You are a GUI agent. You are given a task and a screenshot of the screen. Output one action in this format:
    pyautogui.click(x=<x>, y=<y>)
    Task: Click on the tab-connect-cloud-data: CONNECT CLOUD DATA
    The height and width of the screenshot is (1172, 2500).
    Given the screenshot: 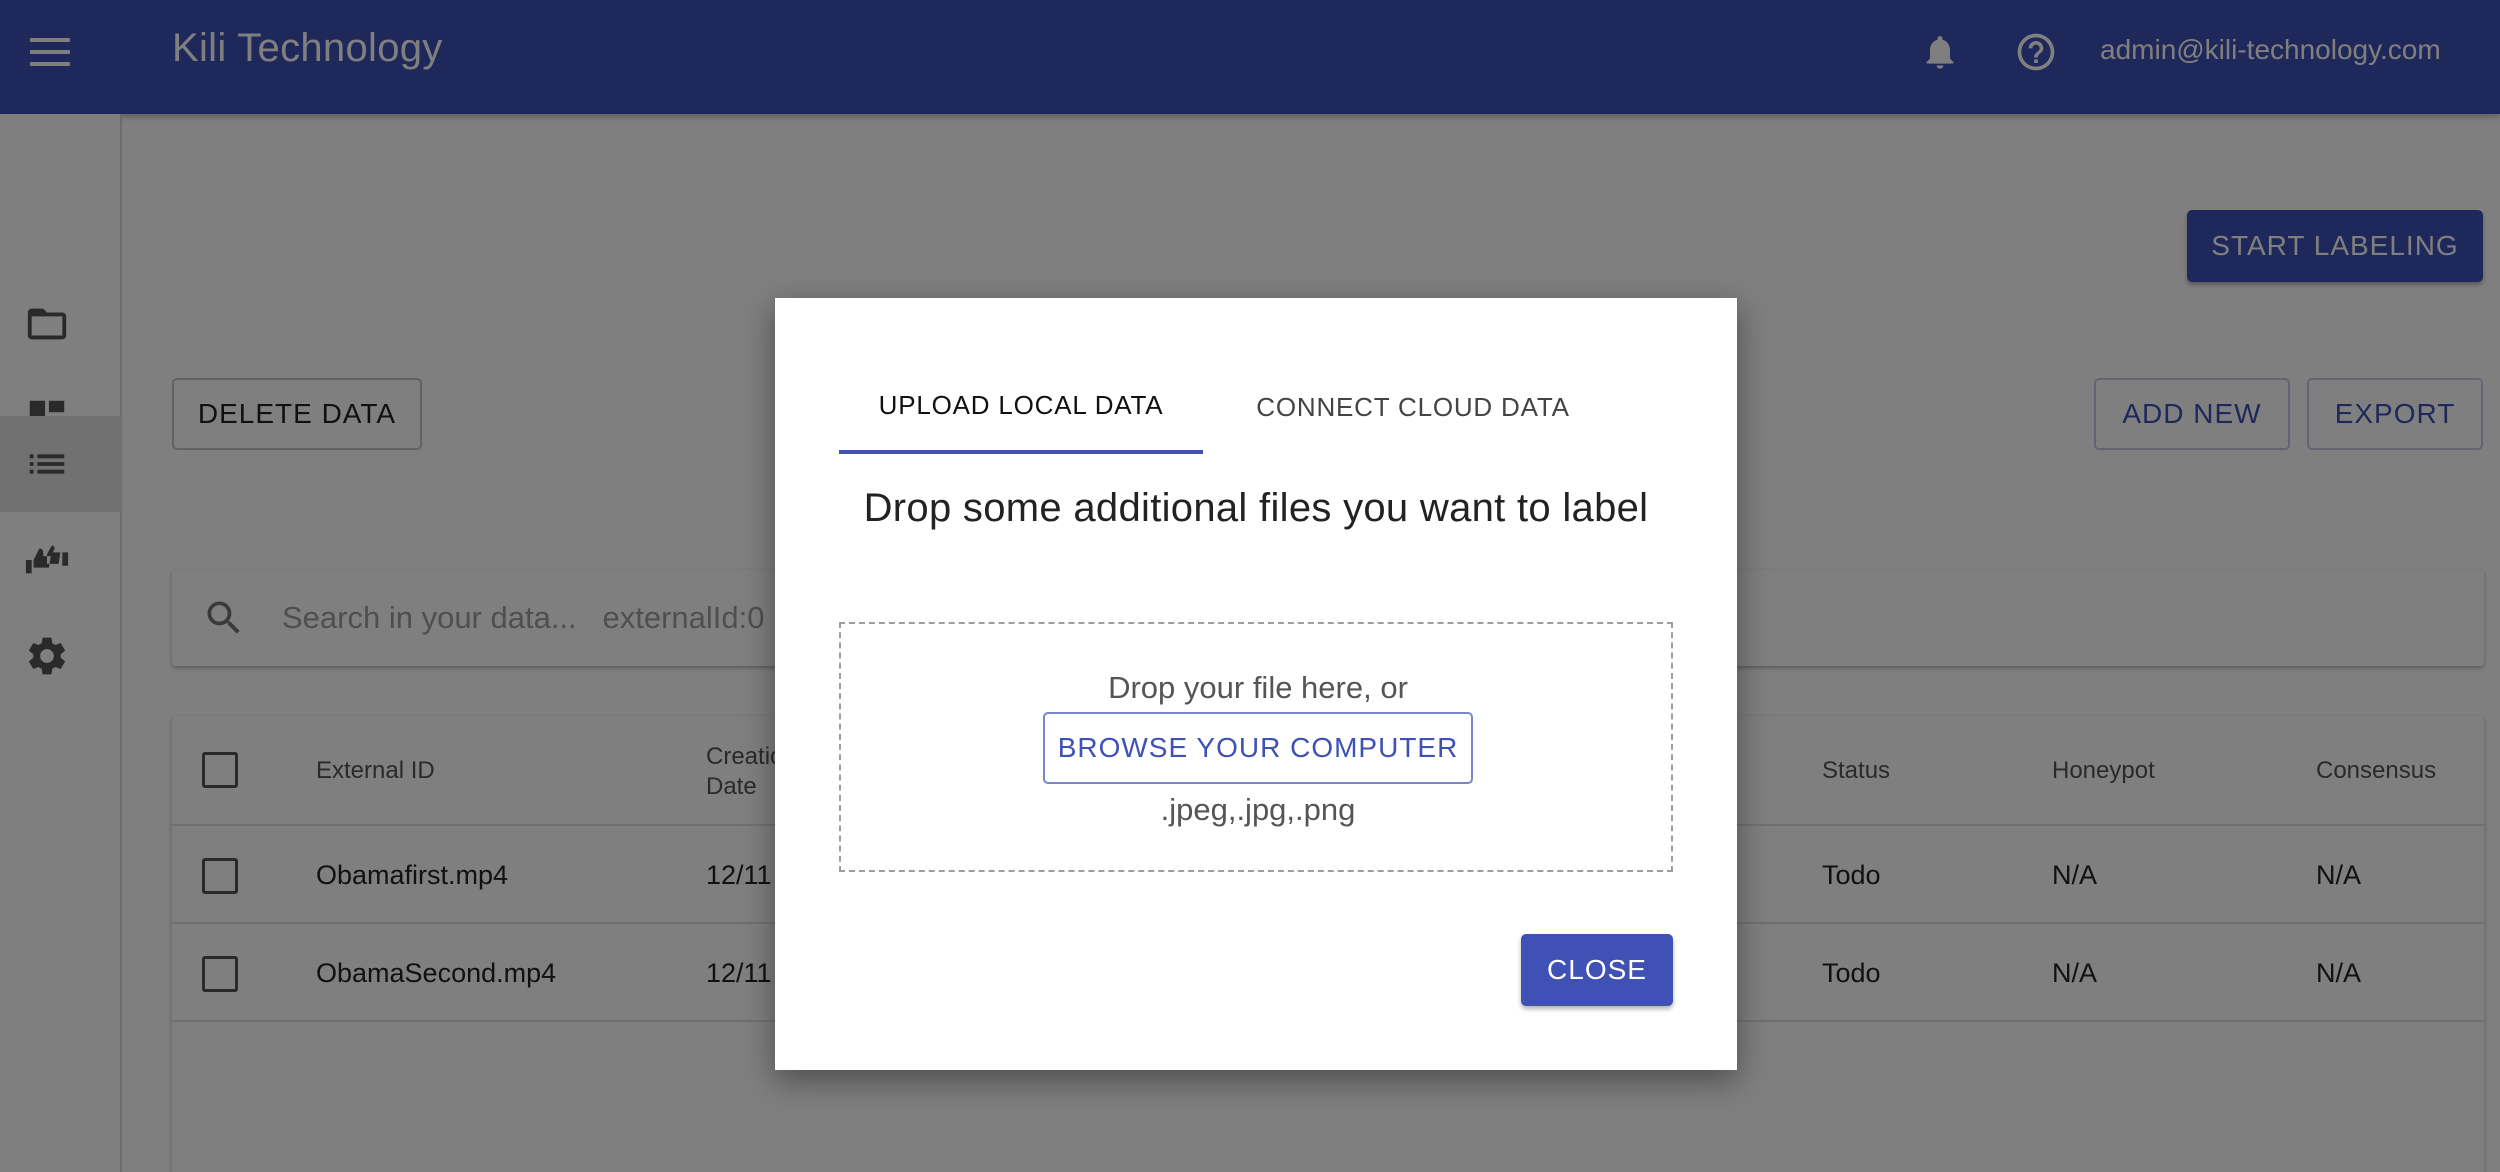 What is the action you would take?
    pyautogui.click(x=1413, y=407)
    